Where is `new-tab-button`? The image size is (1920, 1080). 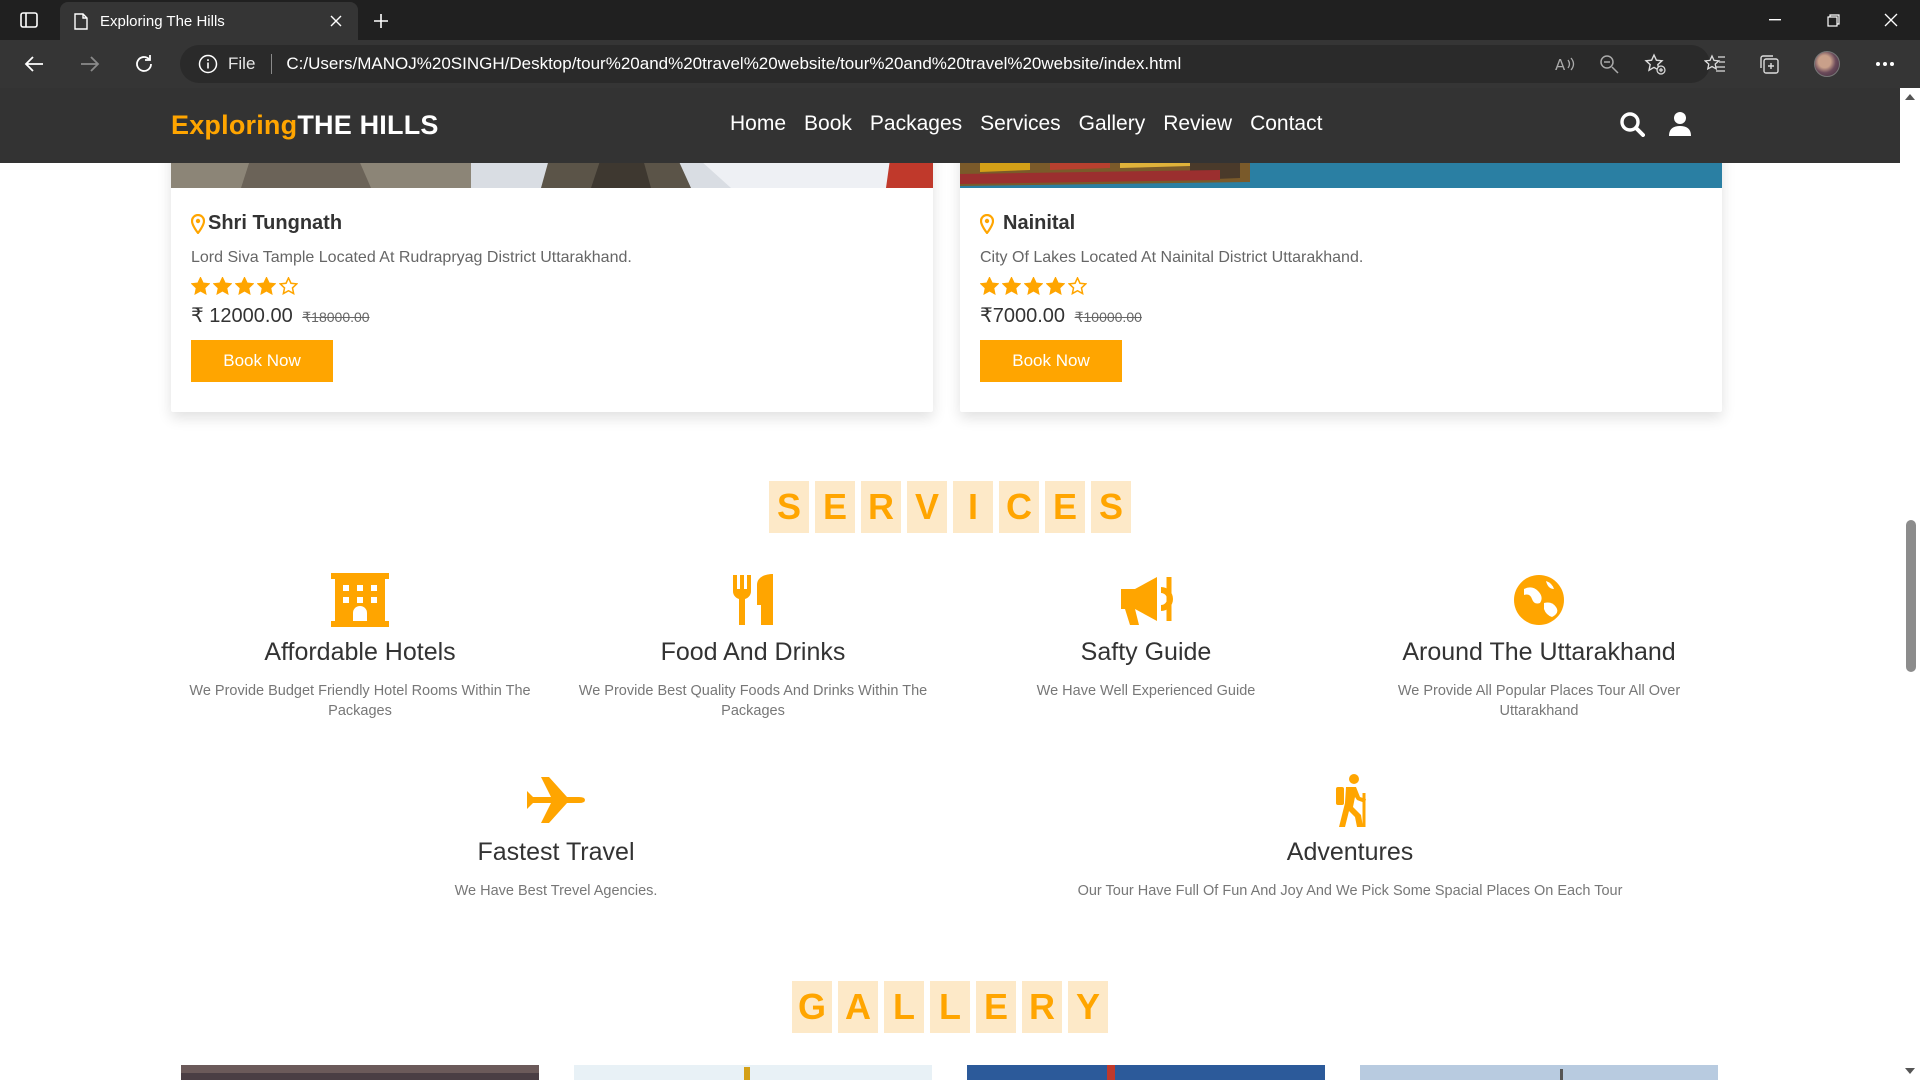 new-tab-button is located at coordinates (381, 21).